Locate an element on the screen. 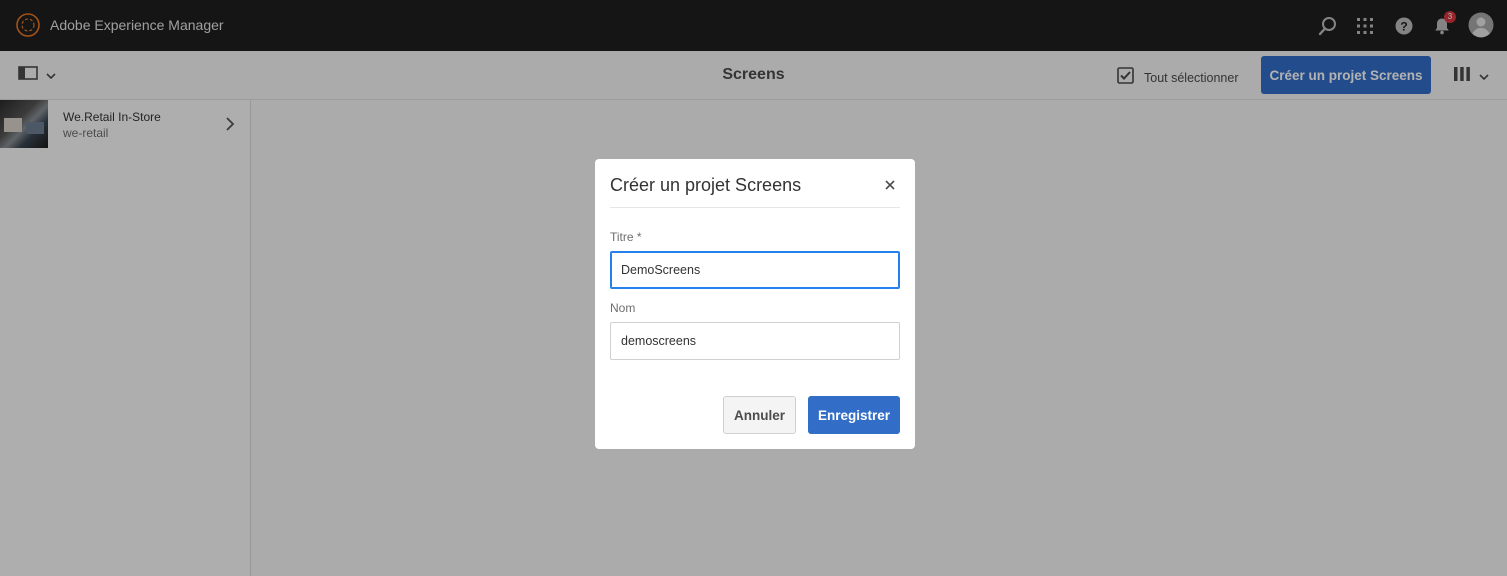  title-input is located at coordinates (755, 270).